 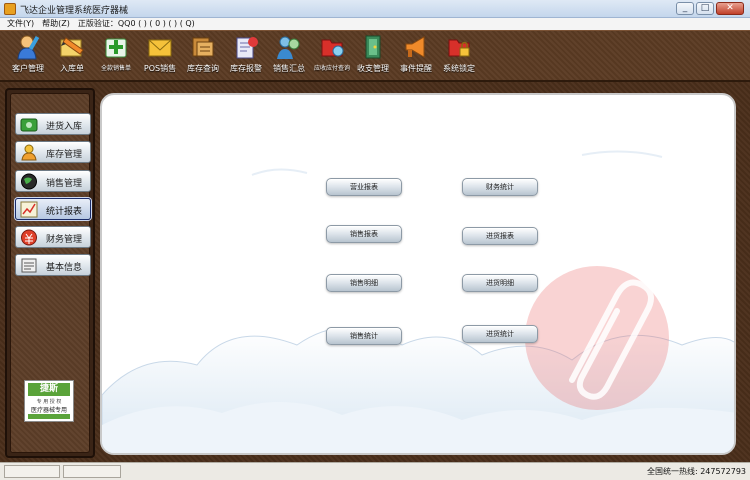 I want to click on report-button-sales-detail: 销售明细, so click(x=364, y=283).